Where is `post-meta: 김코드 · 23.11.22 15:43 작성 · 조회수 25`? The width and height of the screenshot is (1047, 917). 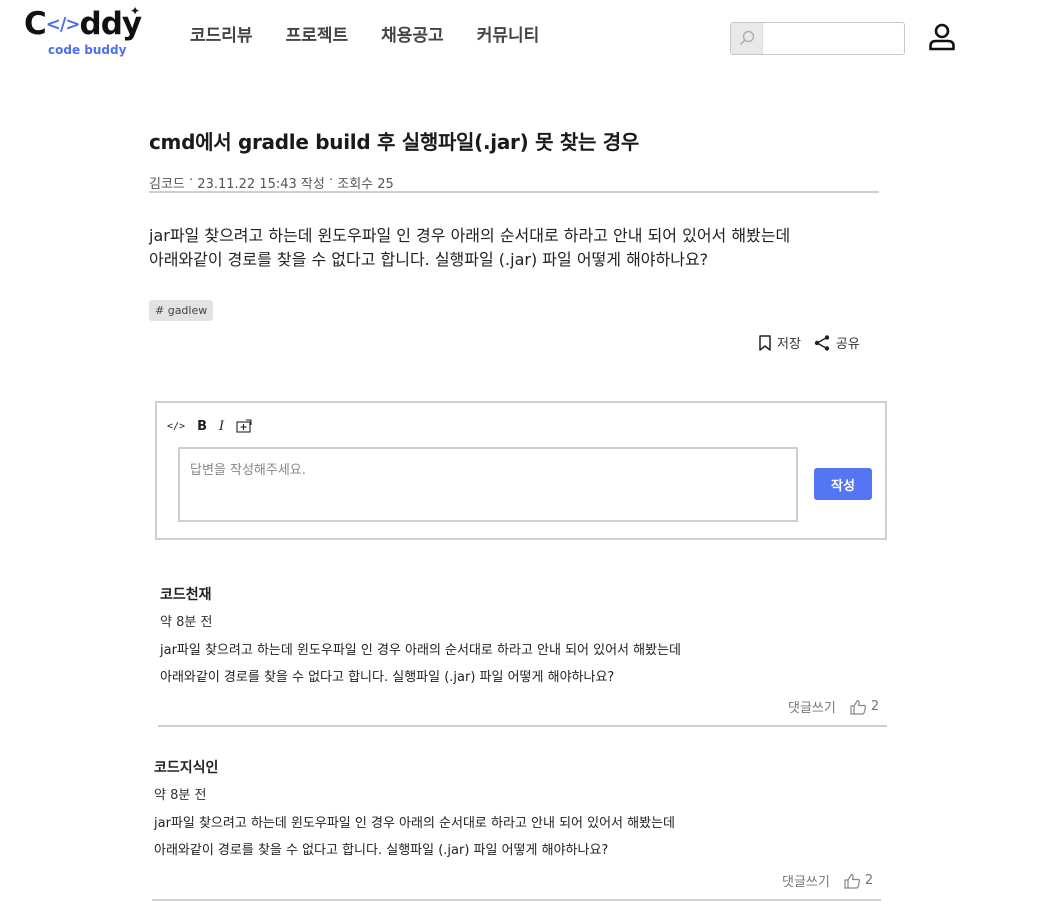 post-meta: 김코드 · 23.11.22 15:43 작성 · 조회수 25 is located at coordinates (514, 182).